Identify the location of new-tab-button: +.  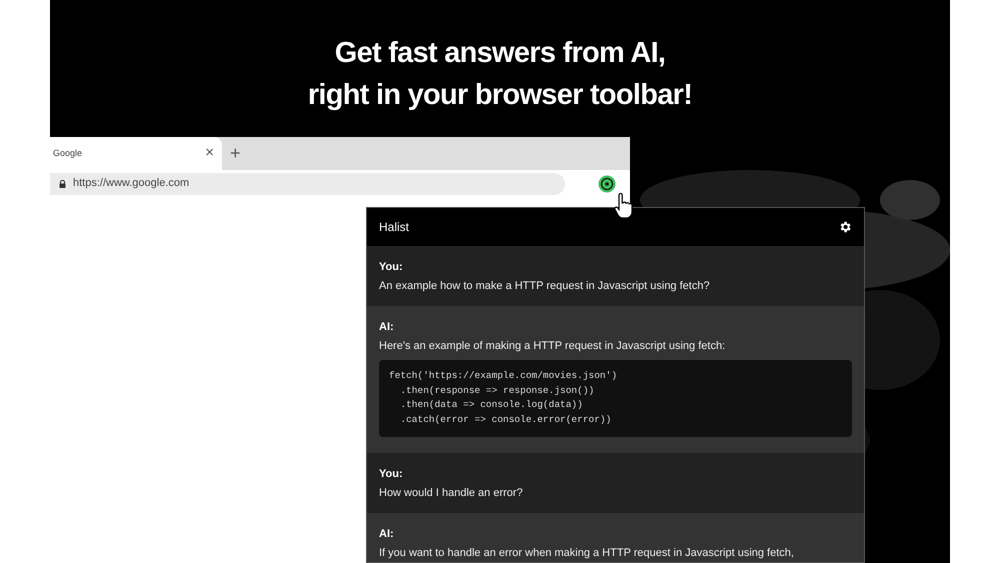
(235, 153).